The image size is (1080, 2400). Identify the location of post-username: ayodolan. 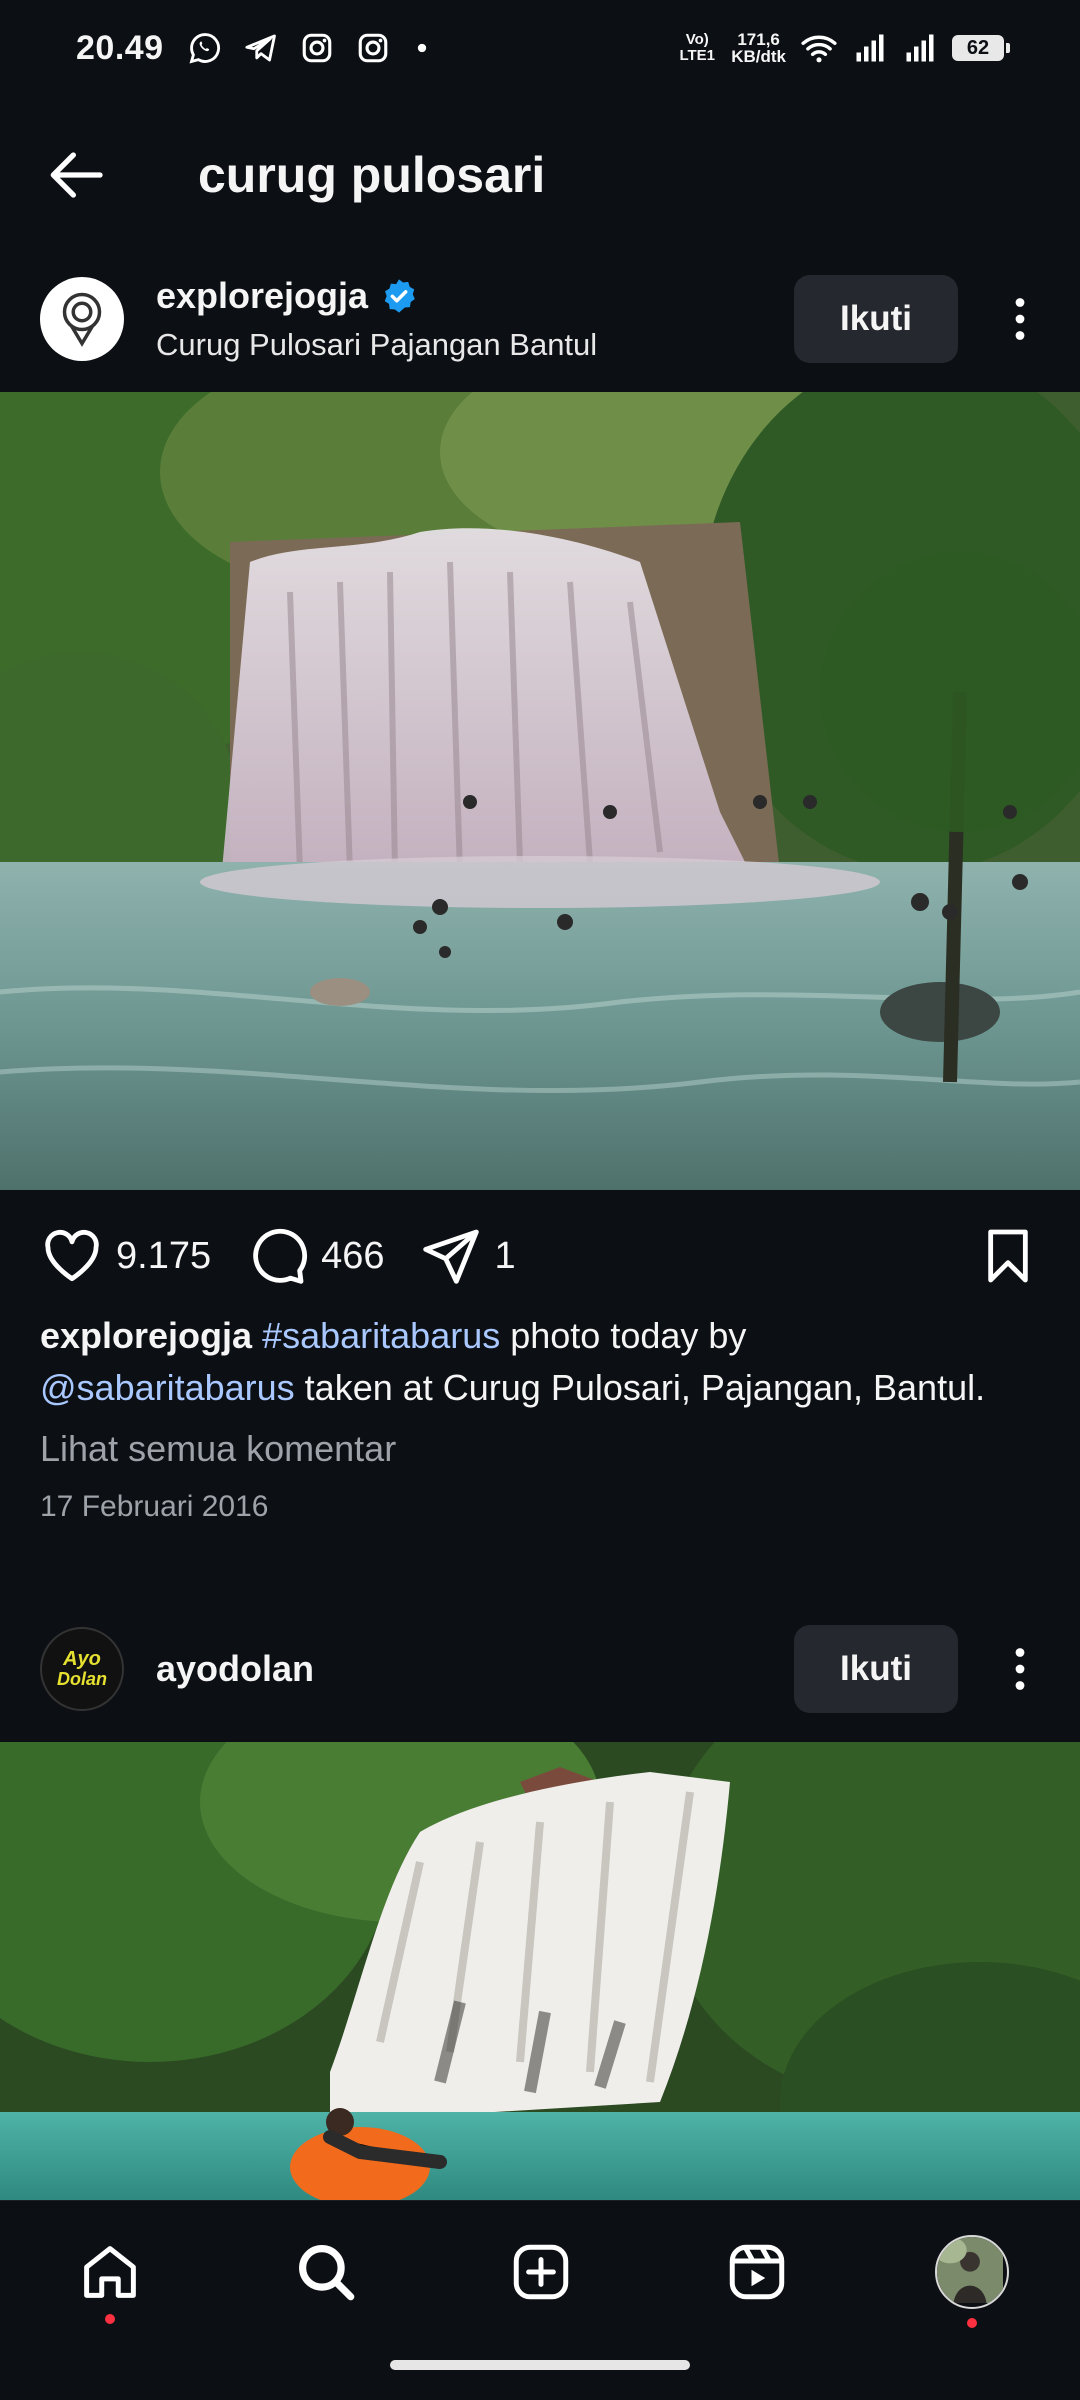
(235, 1669).